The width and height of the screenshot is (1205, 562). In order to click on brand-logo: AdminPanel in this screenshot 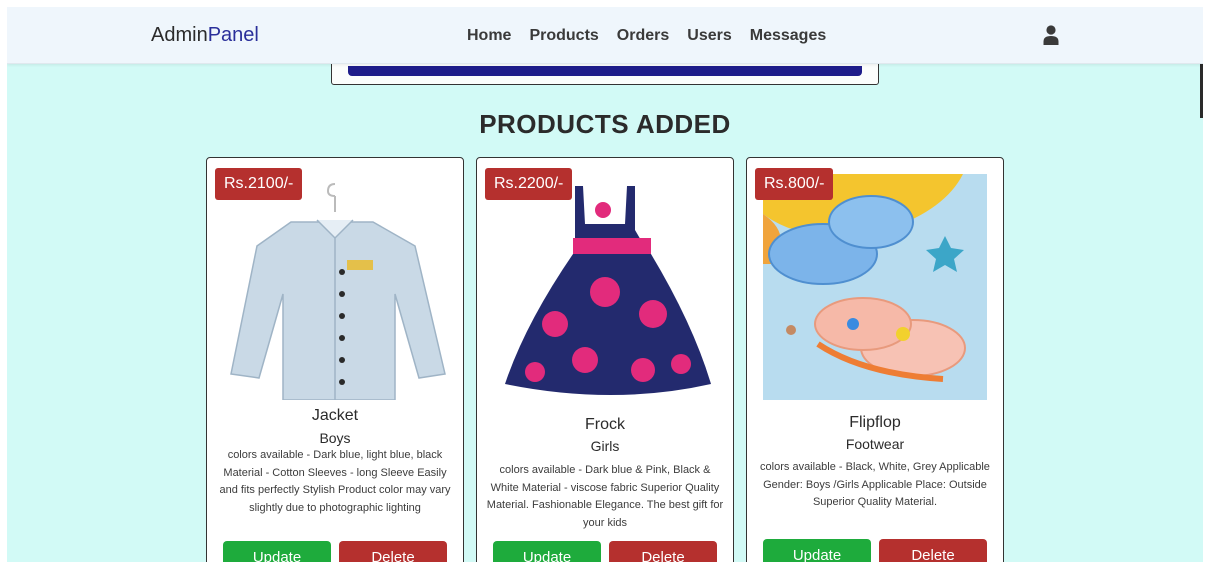, I will do `click(205, 35)`.